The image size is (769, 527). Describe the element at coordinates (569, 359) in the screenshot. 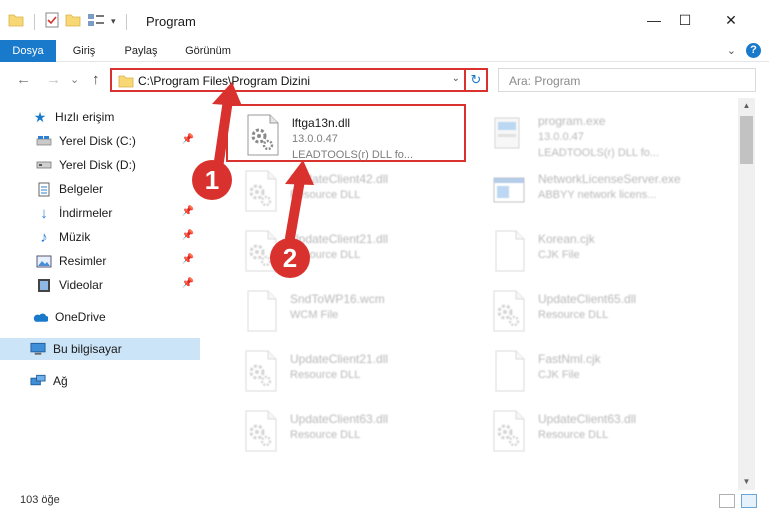

I see `file-name: FastNml.cjk` at that location.